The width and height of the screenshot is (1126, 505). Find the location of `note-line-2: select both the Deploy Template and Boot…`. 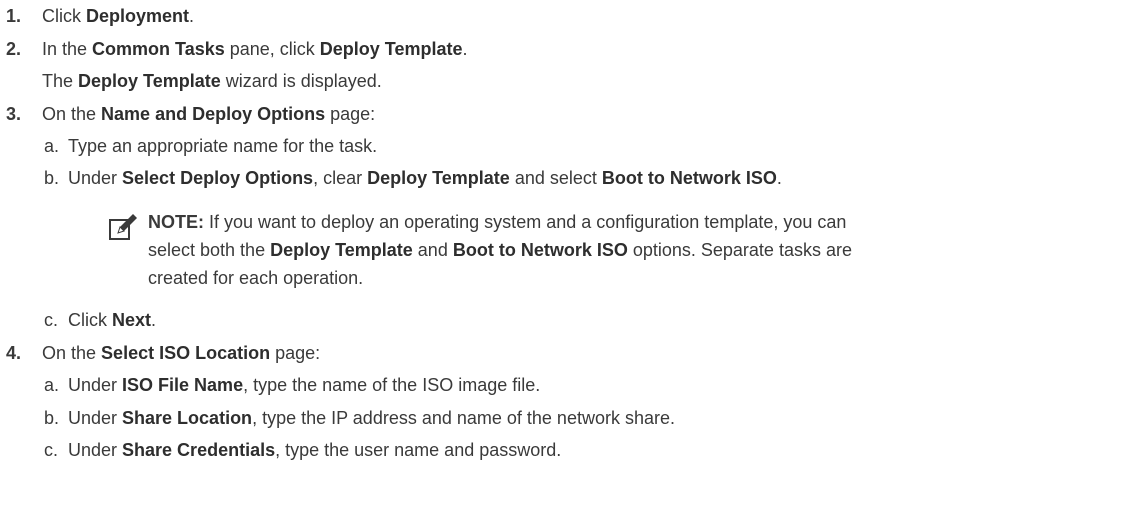

note-line-2: select both the Deploy Template and Boot… is located at coordinates (500, 250).